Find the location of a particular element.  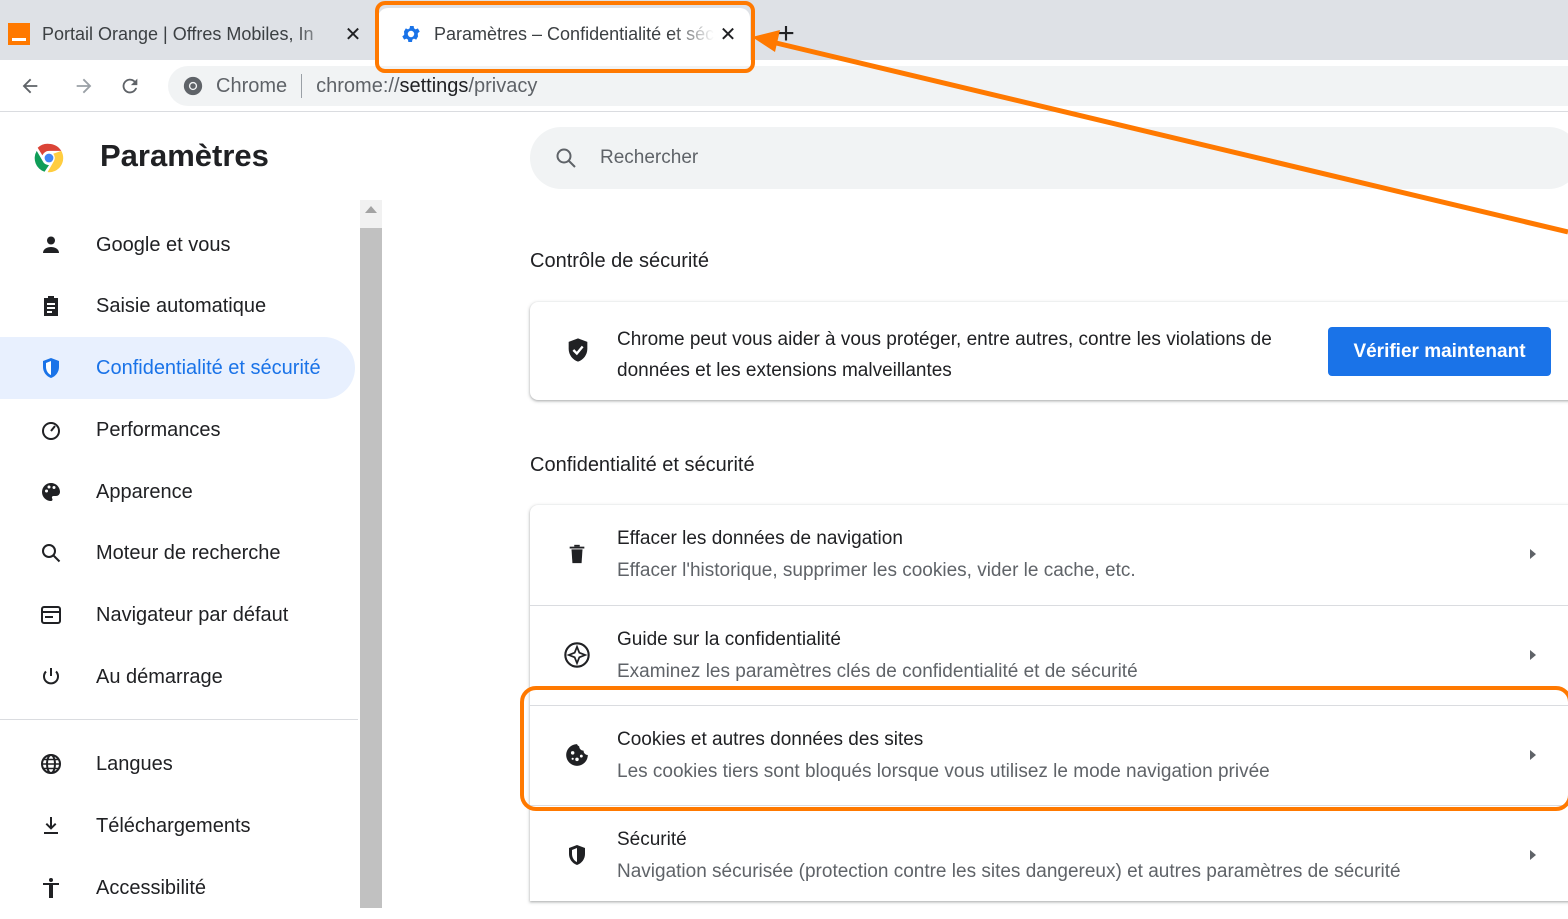

row-title: Effacer les données de navigation is located at coordinates (760, 538).